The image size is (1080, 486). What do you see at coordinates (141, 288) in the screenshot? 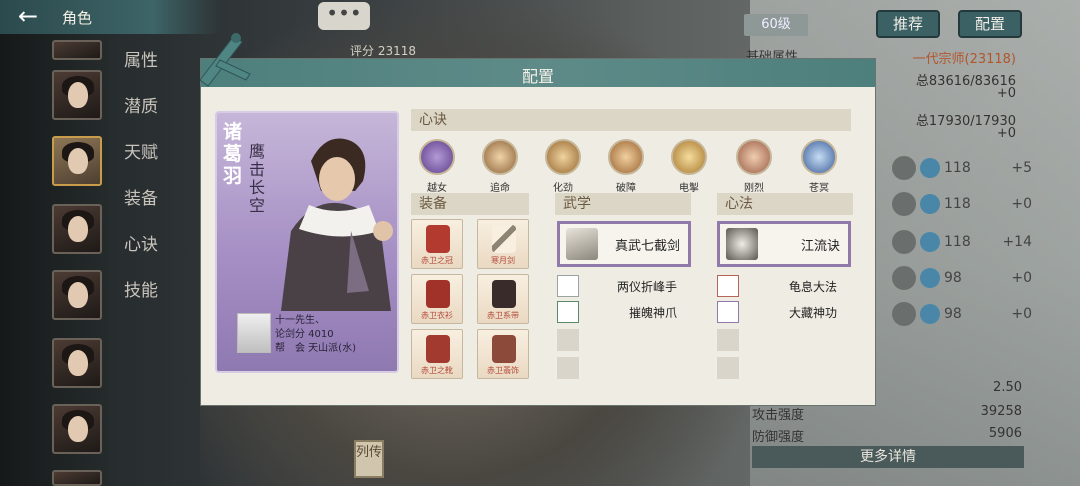
I see `menu-item-skills: 技能` at bounding box center [141, 288].